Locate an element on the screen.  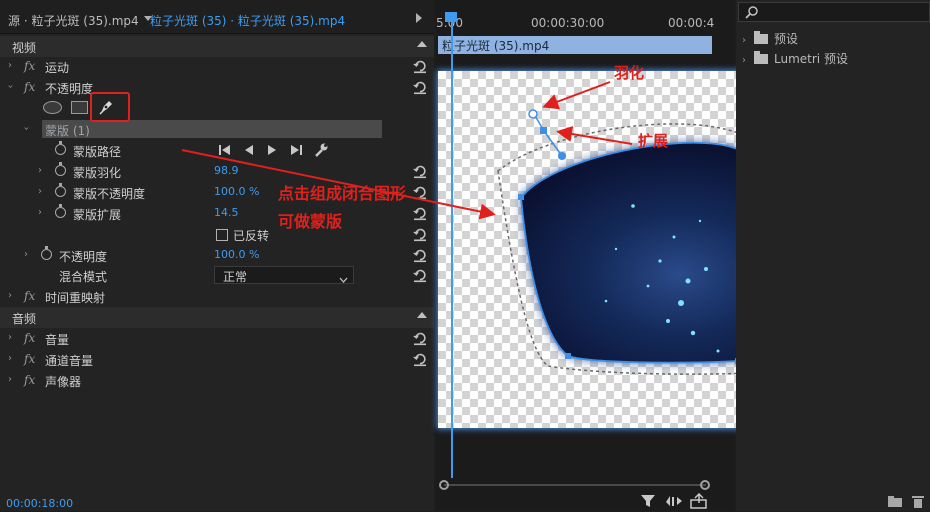
inverted-row: 已反转 is located at coordinates (217, 234).